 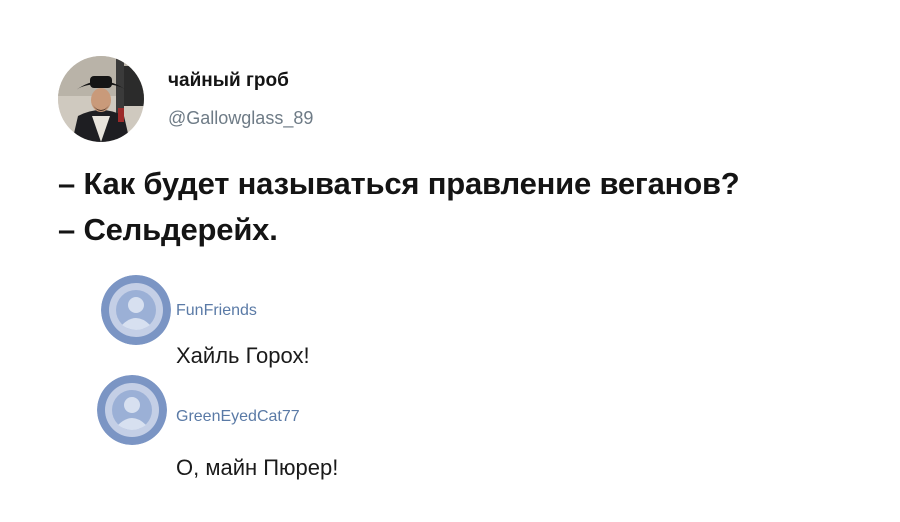 What do you see at coordinates (228, 81) in the screenshot?
I see `author-name: чайный гроб` at bounding box center [228, 81].